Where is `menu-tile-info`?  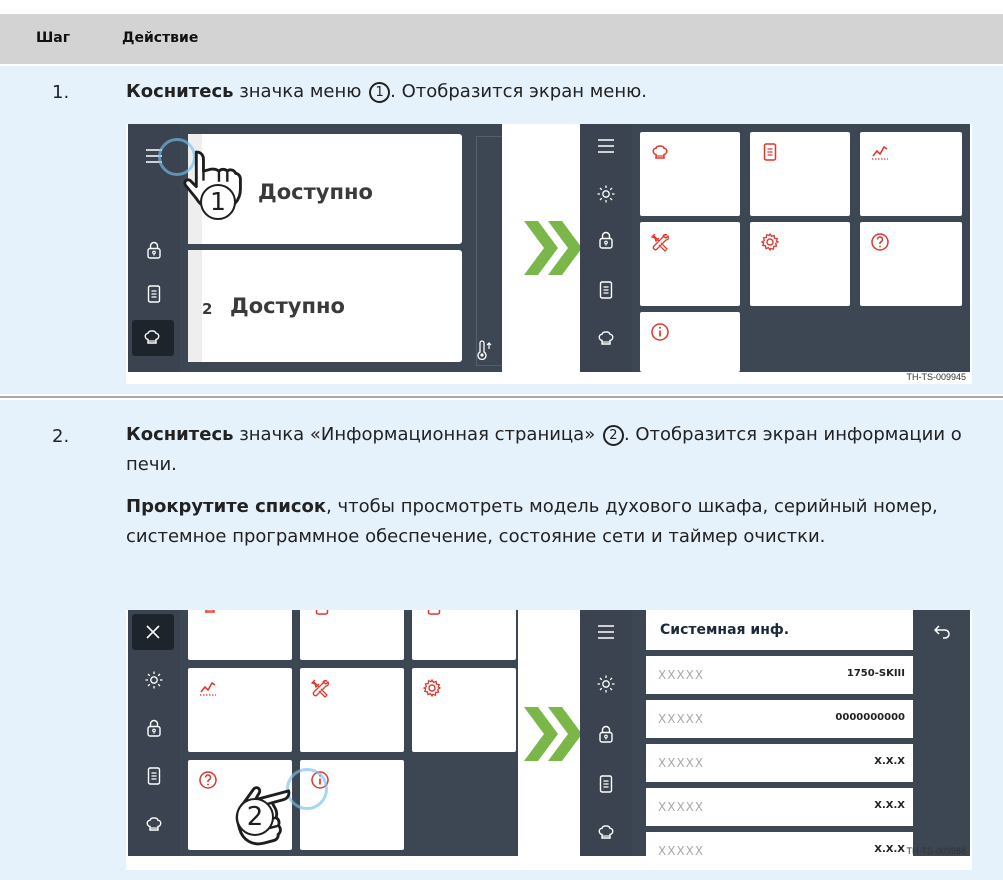 menu-tile-info is located at coordinates (690, 342).